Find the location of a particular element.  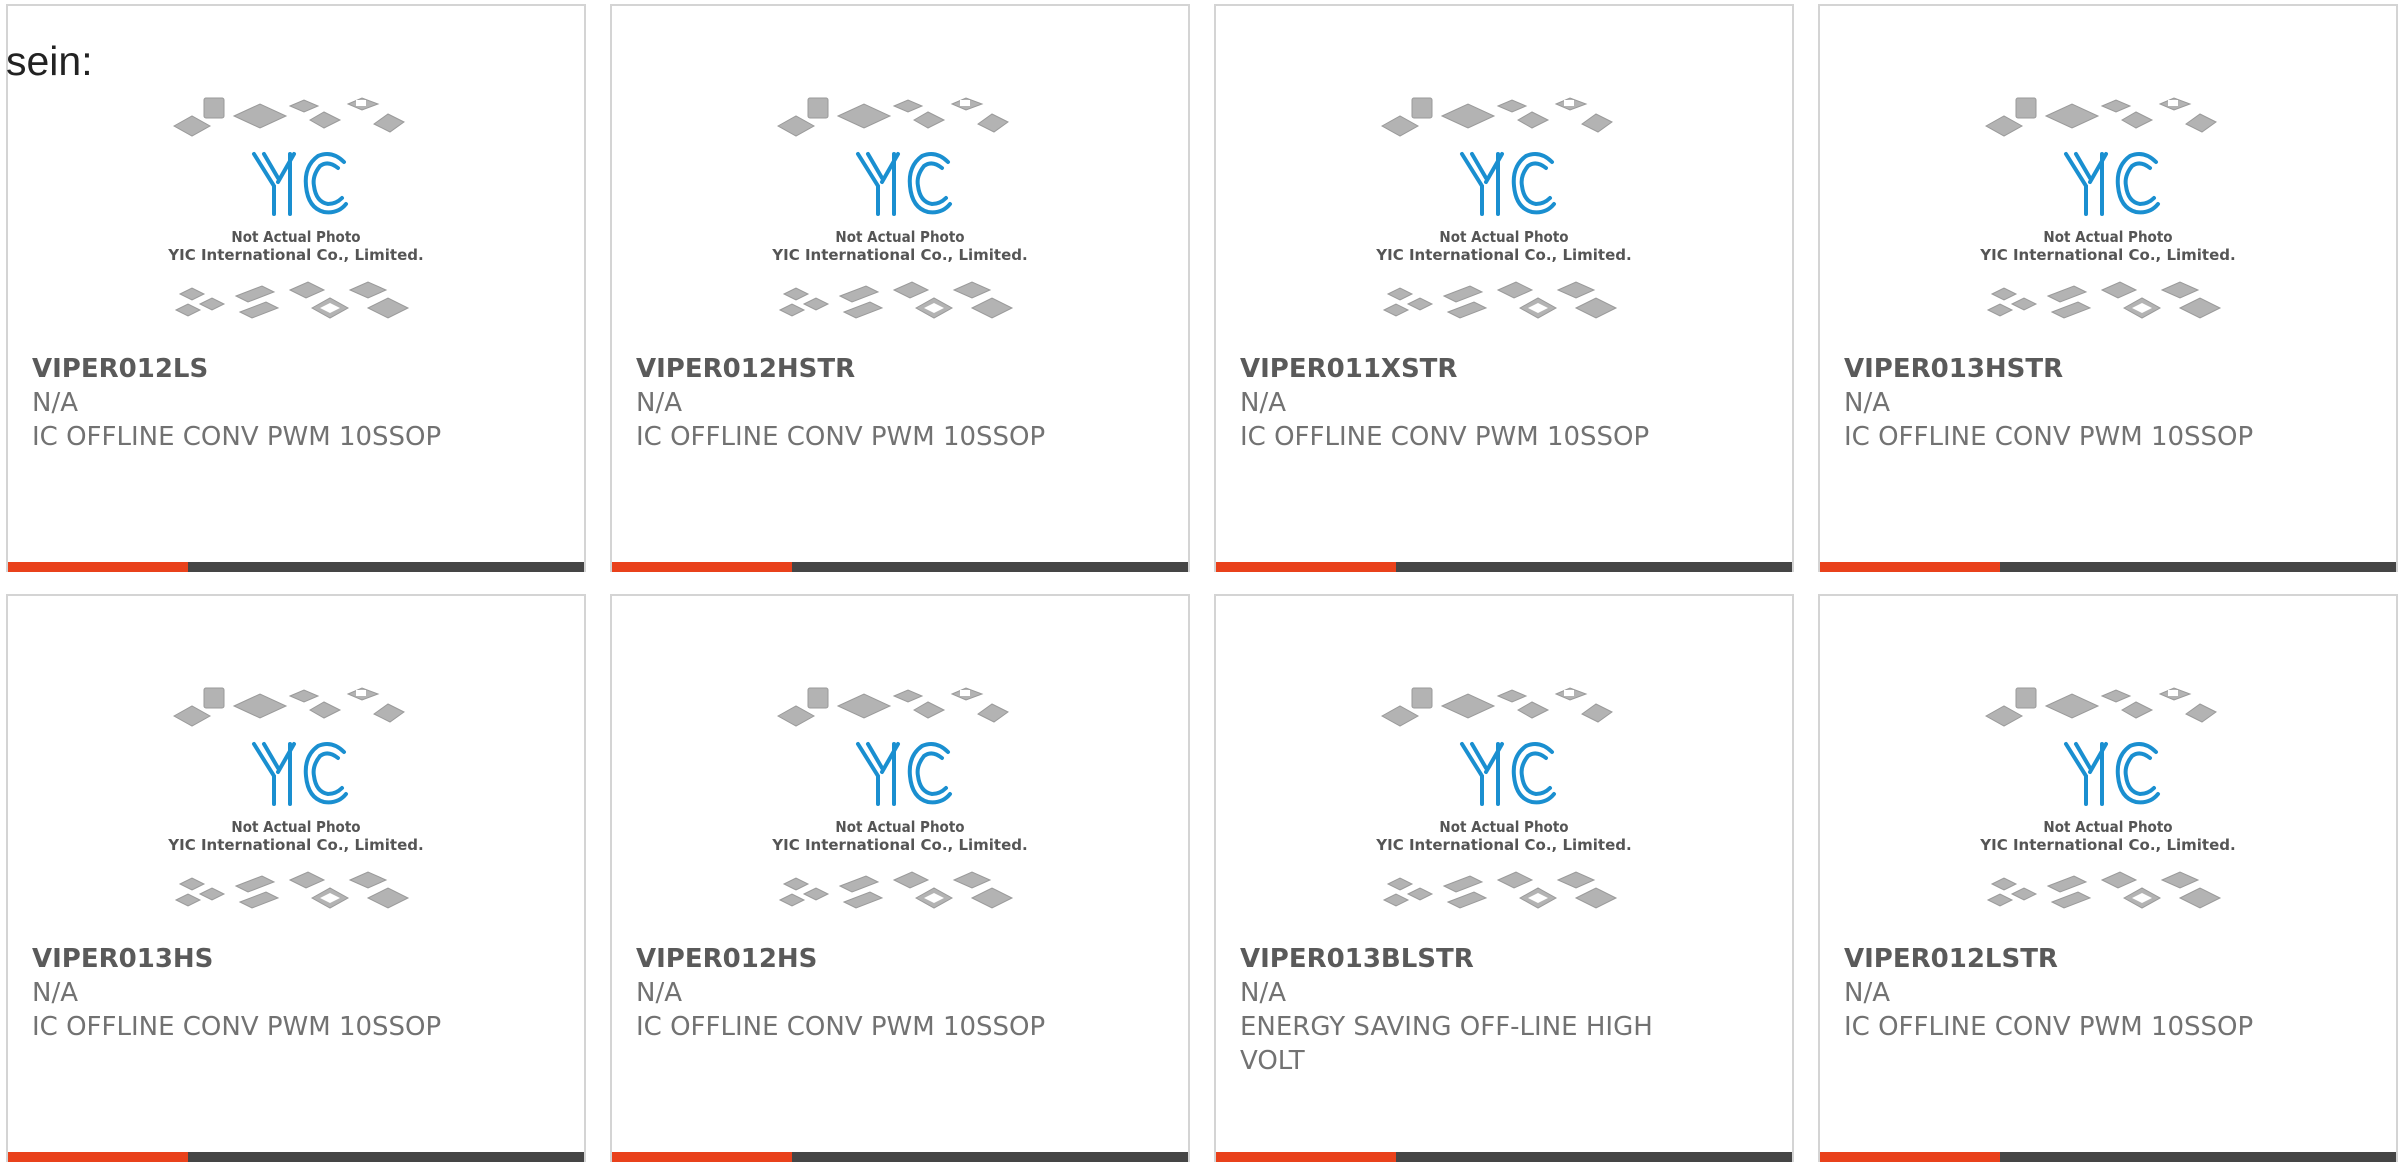

part-number: VIPER013BLSTR is located at coordinates (1500, 959).